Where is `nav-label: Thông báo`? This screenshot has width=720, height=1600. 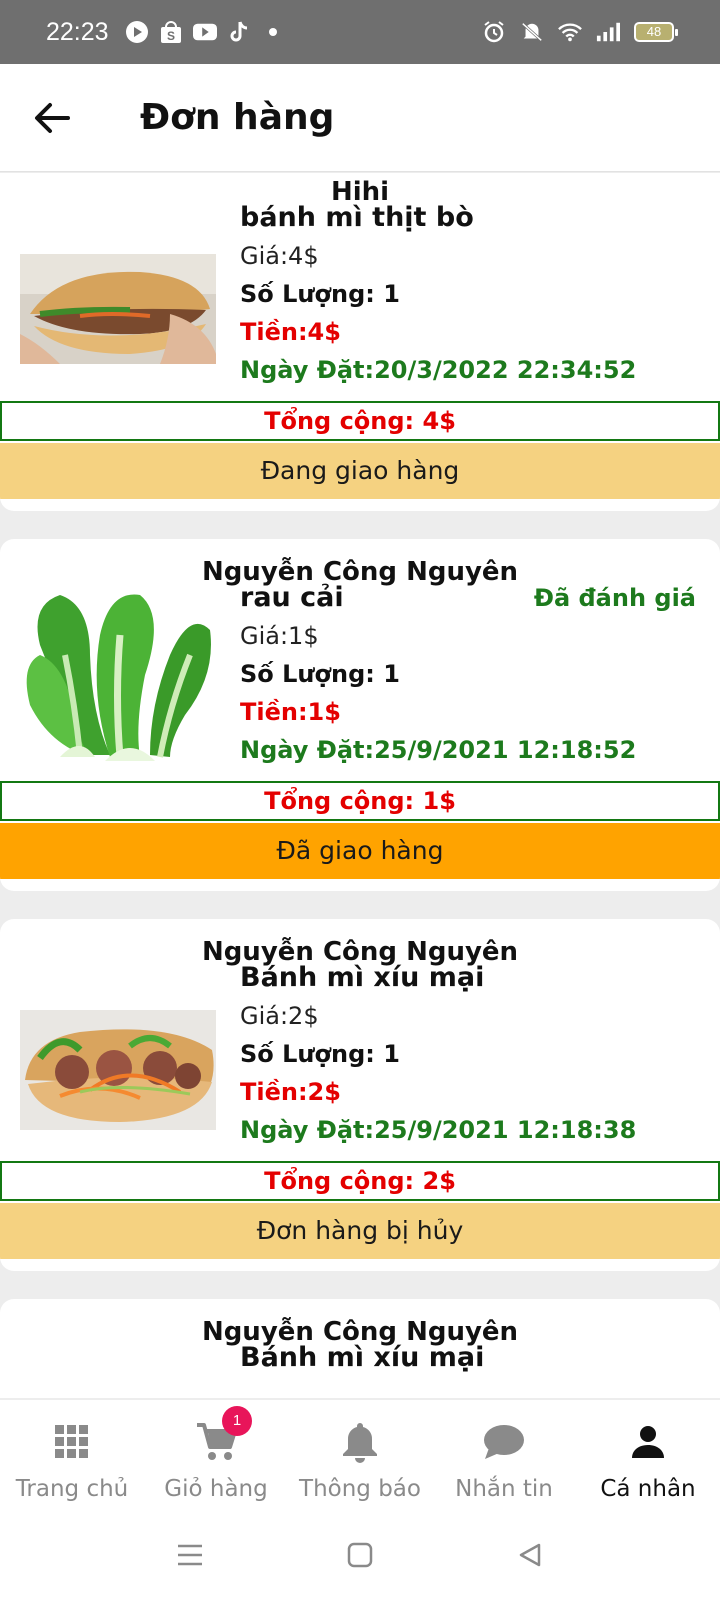
nav-label: Thông báo is located at coordinates (360, 1489).